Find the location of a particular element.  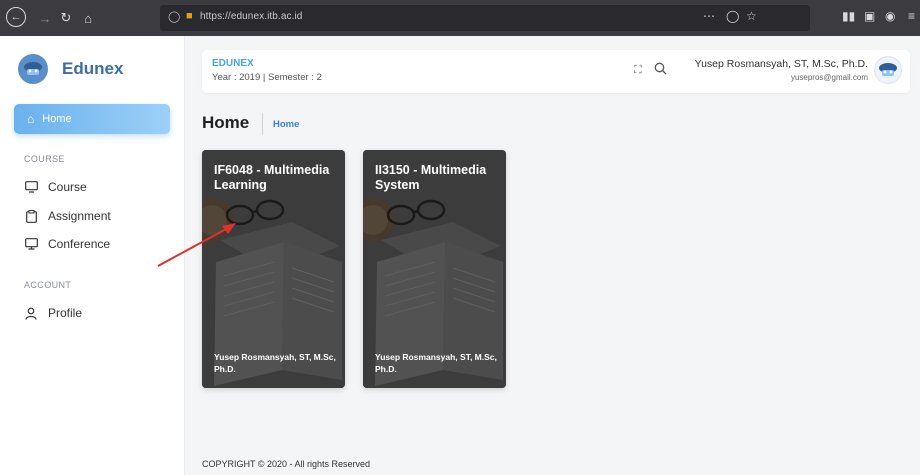

term-info: Year : 2019 | Semester : 2 is located at coordinates (267, 77).